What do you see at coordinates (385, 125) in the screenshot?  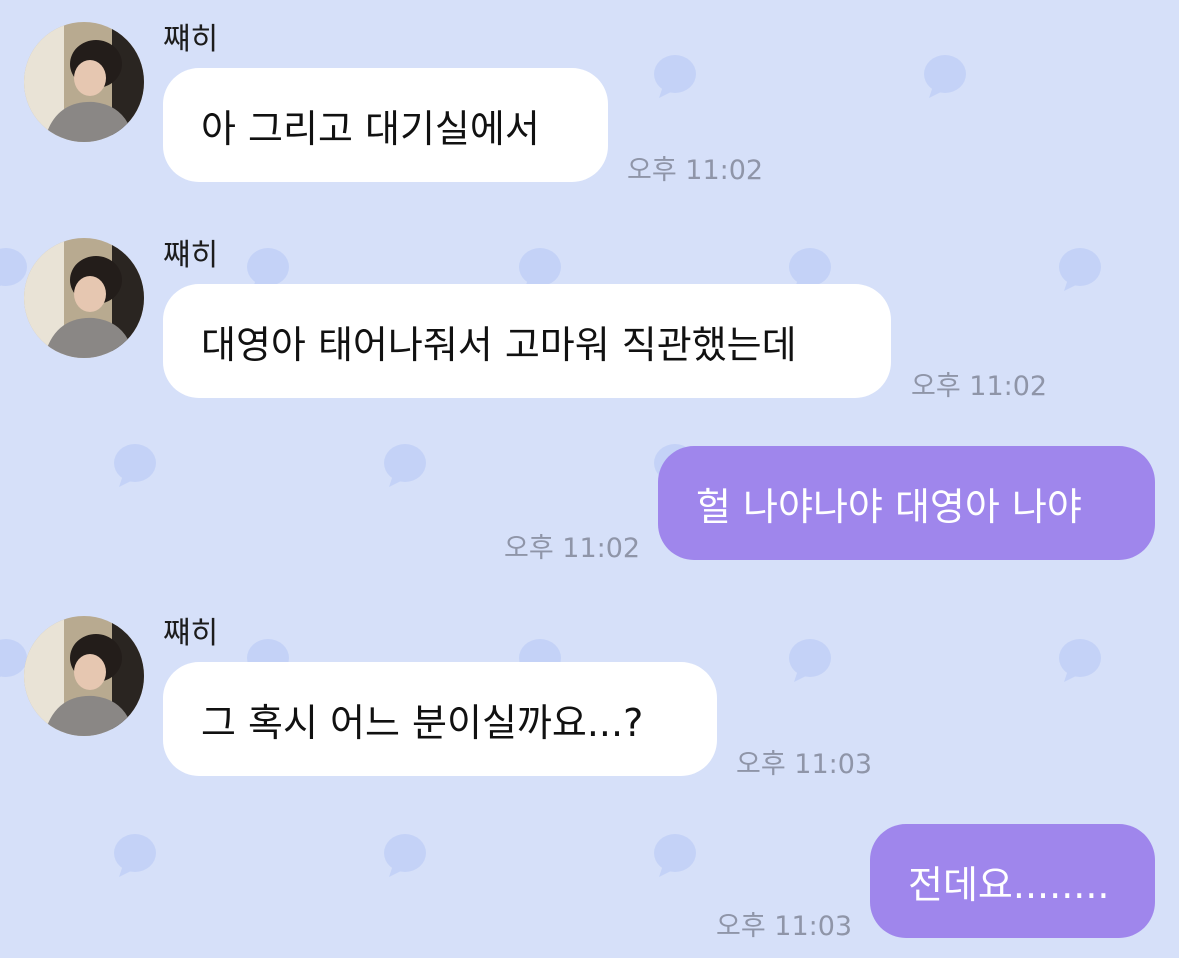 I see `message-bubble: 아 그리고 대기실에서` at bounding box center [385, 125].